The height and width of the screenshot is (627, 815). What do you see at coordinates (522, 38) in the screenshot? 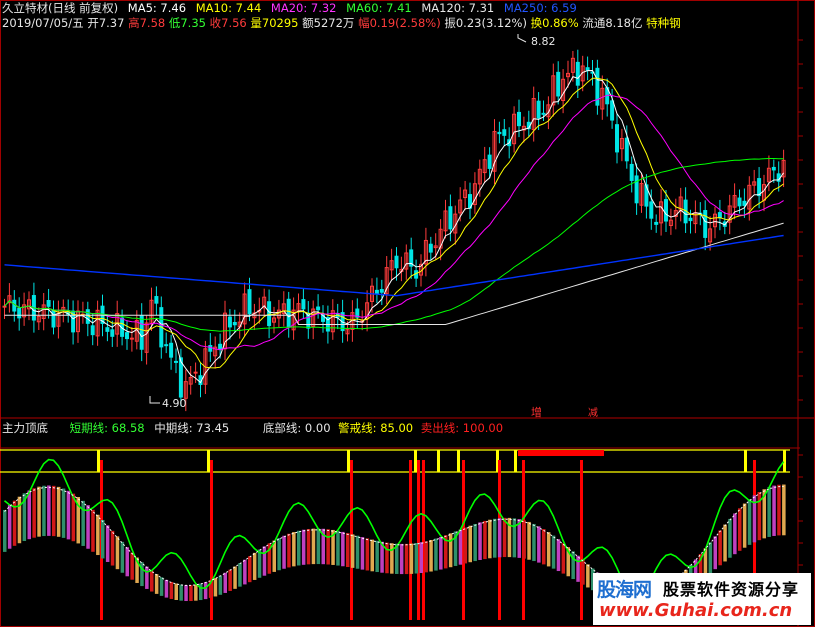
I see `max-pointer` at bounding box center [522, 38].